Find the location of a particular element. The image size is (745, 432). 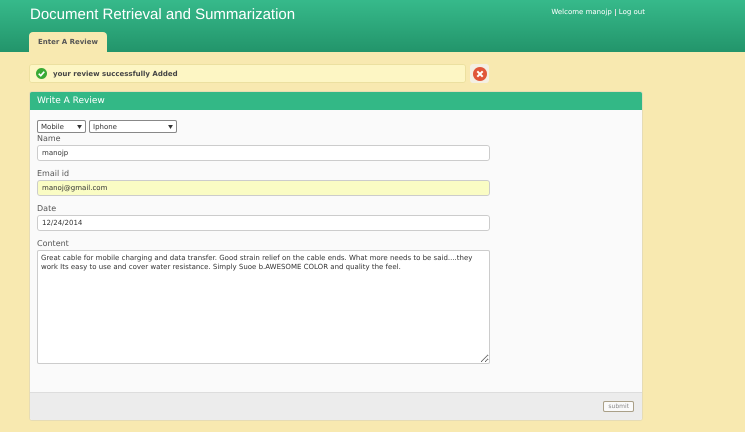

field-label: Email id is located at coordinates (53, 173).